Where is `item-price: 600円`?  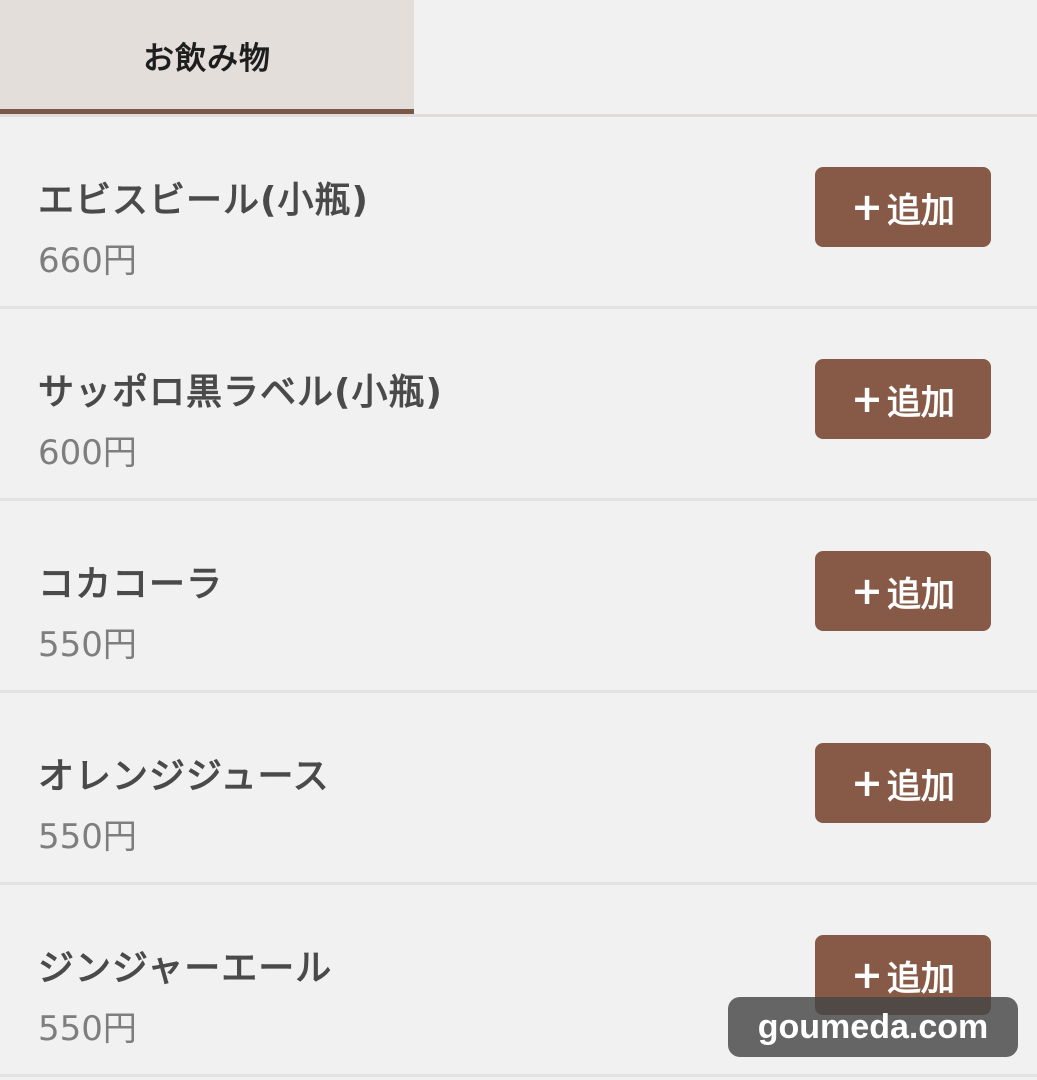
item-price: 600円 is located at coordinates (87, 453).